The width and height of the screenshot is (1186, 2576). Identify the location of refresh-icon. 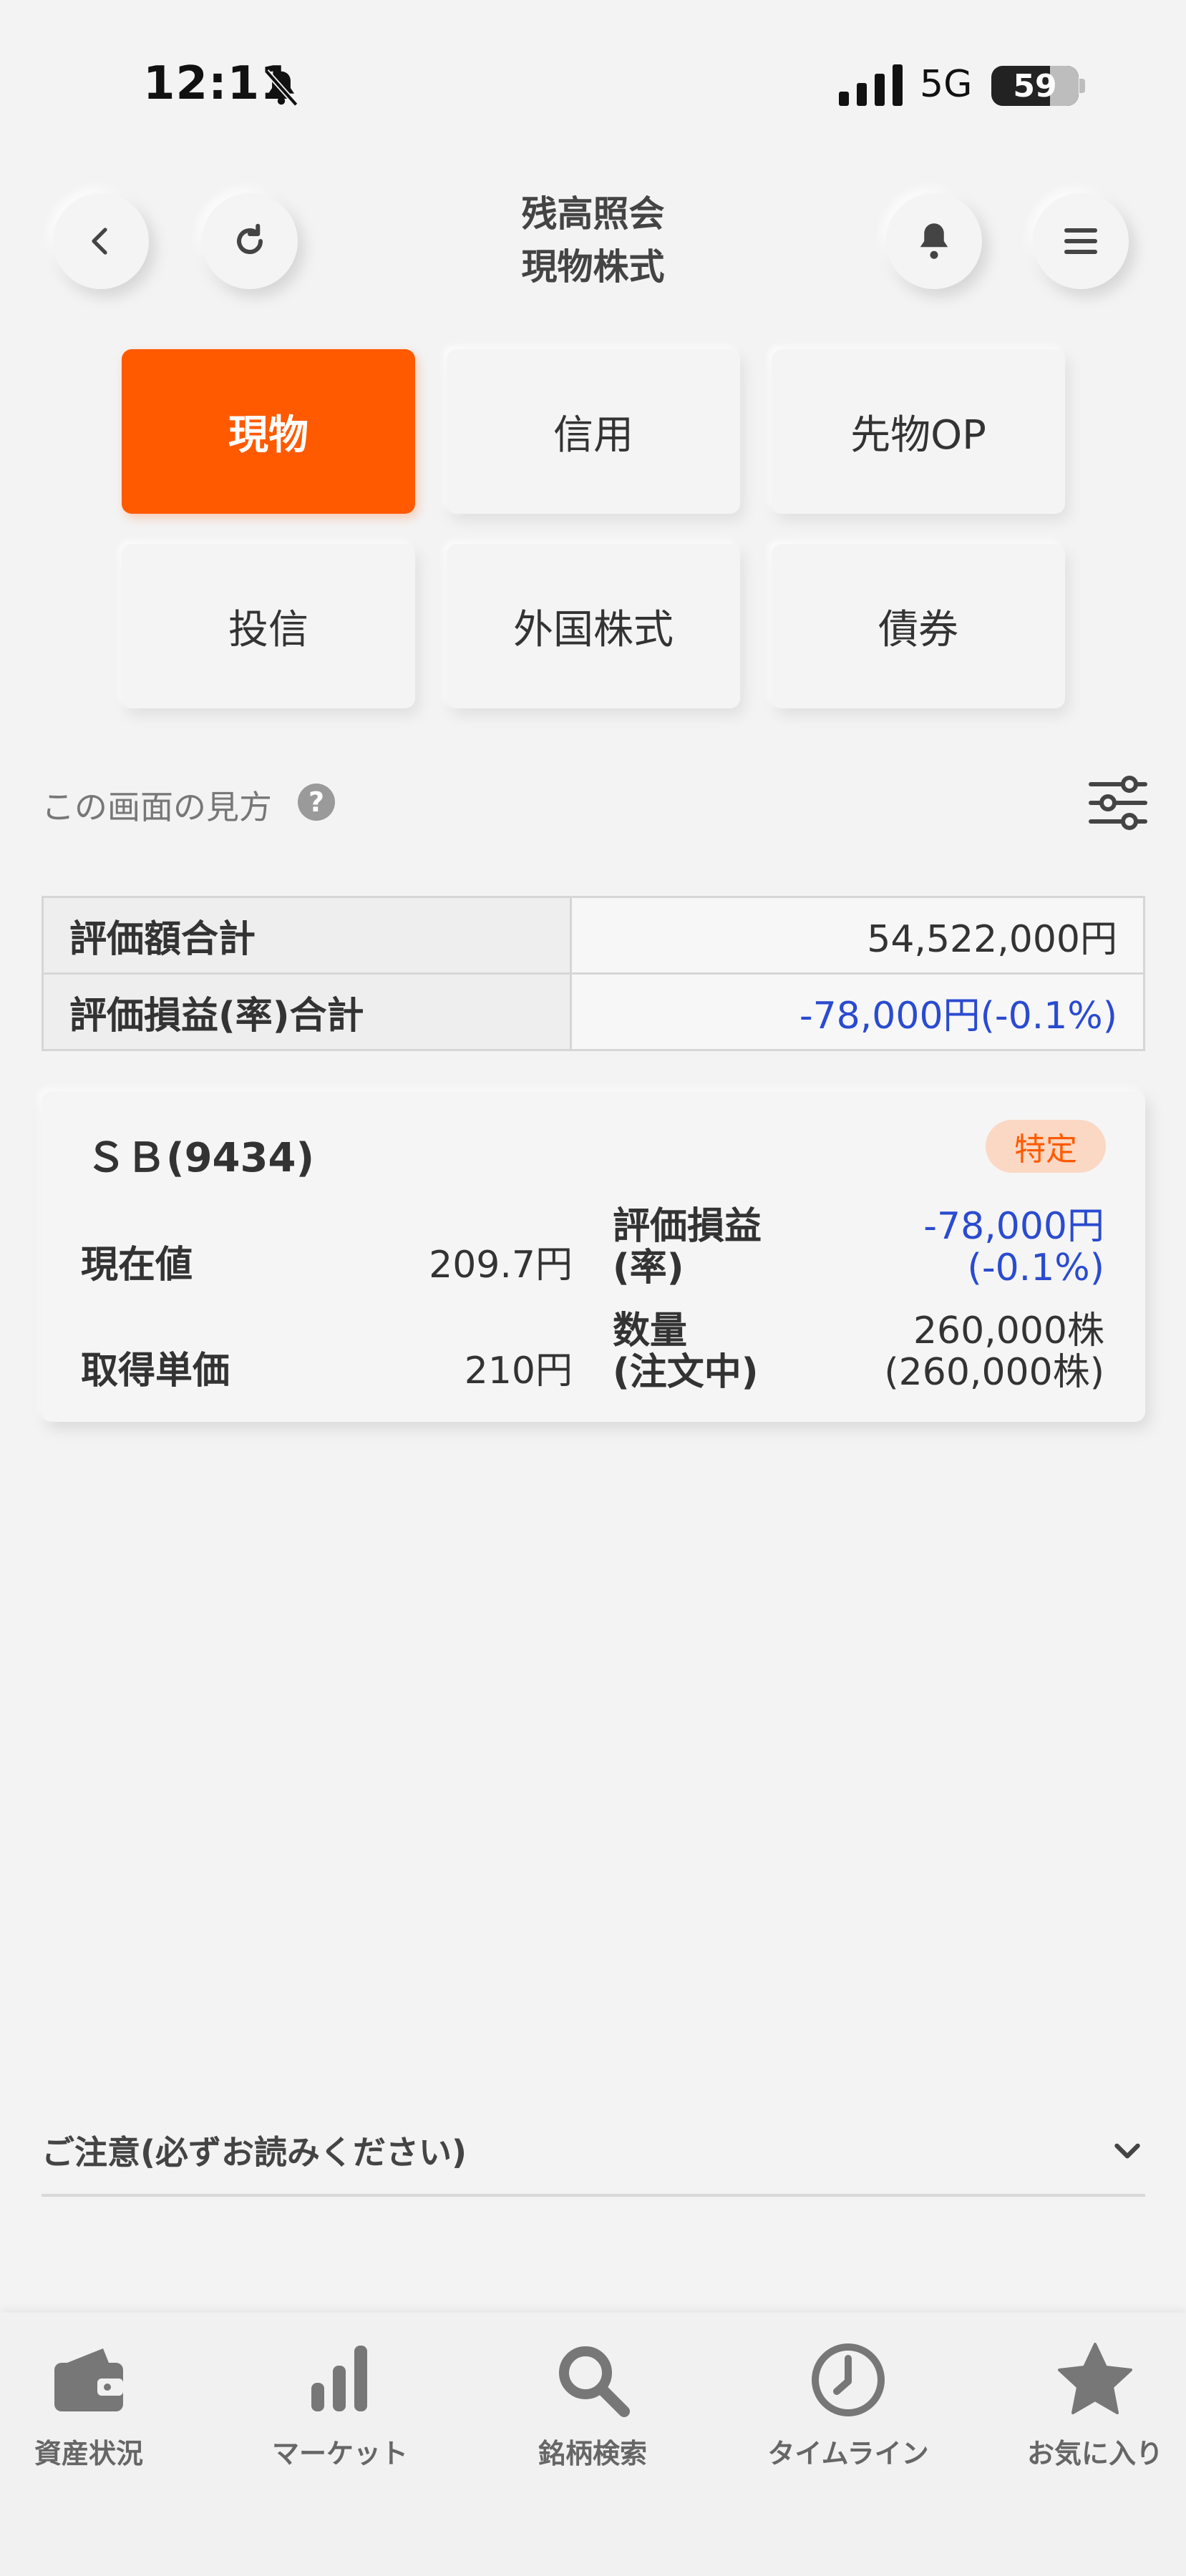
(250, 239).